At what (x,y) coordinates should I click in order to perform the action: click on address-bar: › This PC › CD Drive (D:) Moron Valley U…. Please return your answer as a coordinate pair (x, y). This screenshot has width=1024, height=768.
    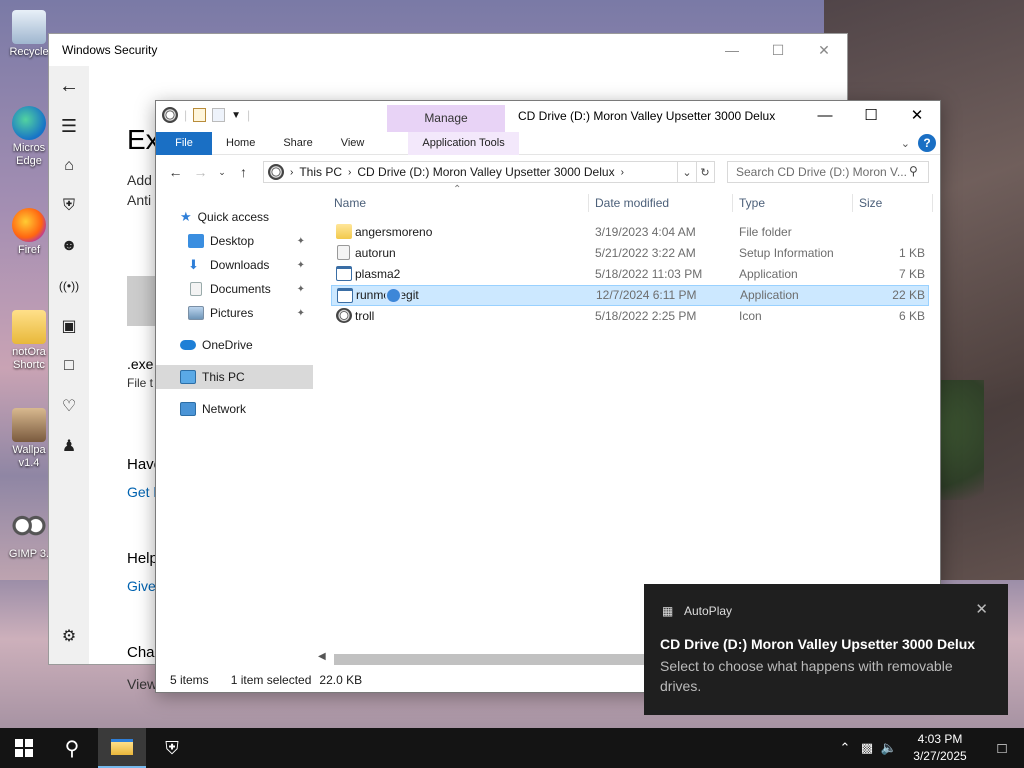
    Looking at the image, I should click on (480, 172).